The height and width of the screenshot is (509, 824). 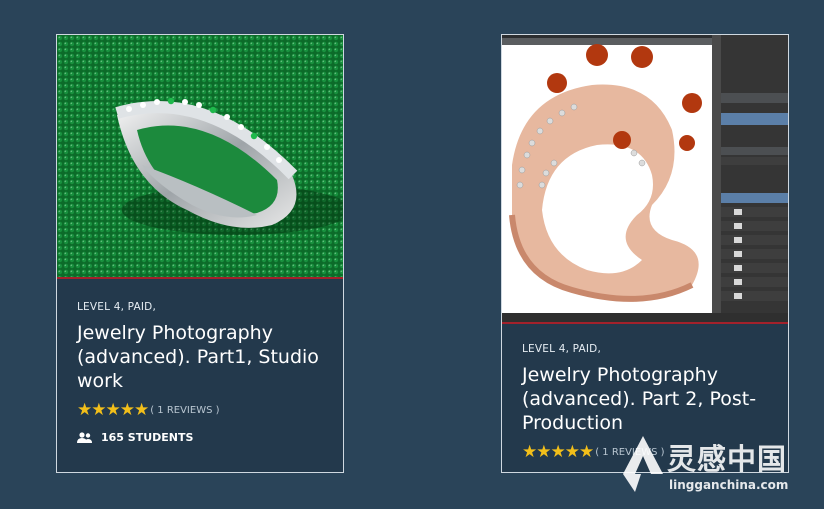 I want to click on student-count-label: 165 STUDENTS, so click(x=147, y=437).